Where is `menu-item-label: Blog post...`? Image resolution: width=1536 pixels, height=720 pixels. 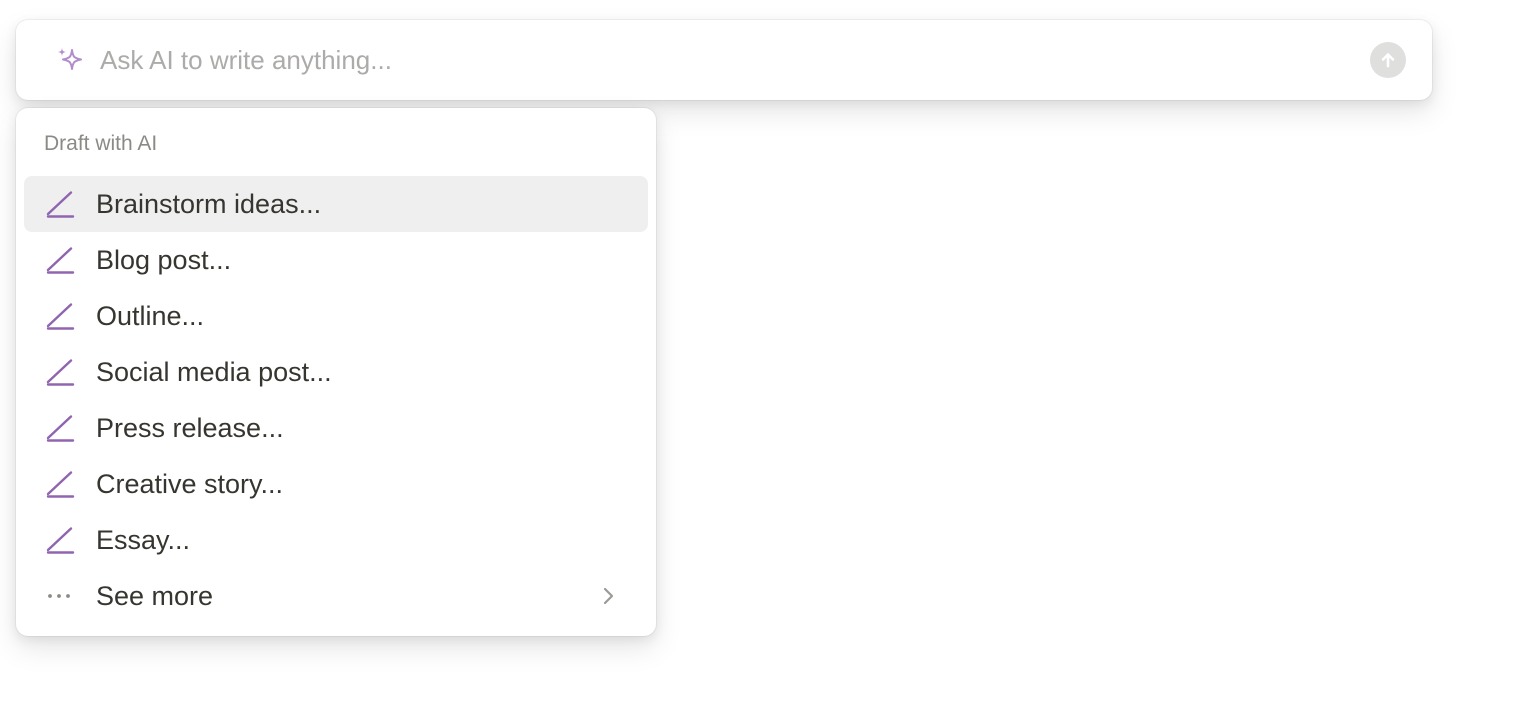 menu-item-label: Blog post... is located at coordinates (164, 259).